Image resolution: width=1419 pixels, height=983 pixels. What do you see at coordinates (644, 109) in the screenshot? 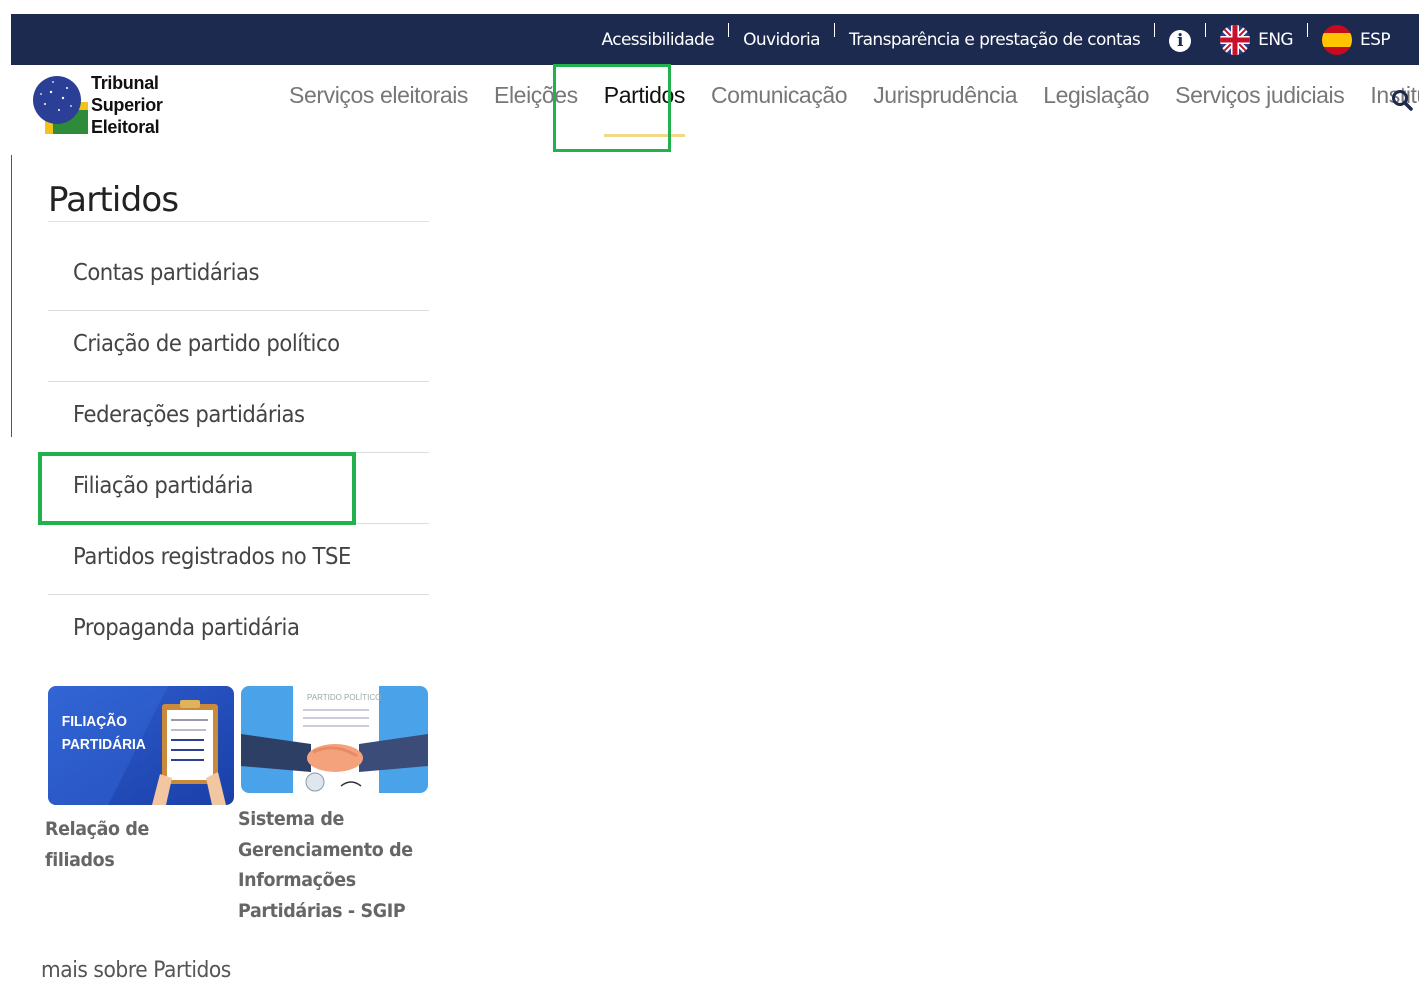
I see `nav-item-partidos: Partidos` at bounding box center [644, 109].